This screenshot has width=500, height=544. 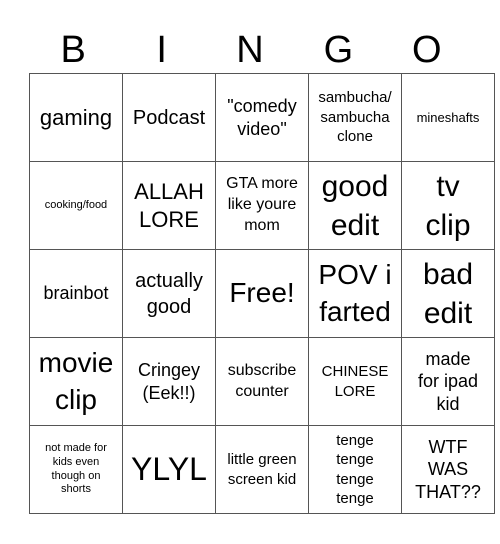 I want to click on bingo-cell: brainbot, so click(x=76, y=293).